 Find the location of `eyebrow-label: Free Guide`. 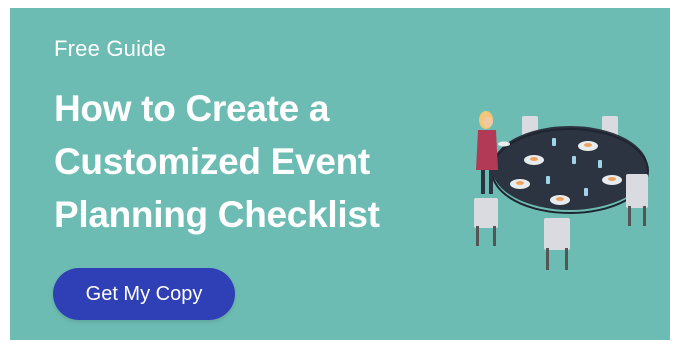

eyebrow-label: Free Guide is located at coordinates (110, 48).